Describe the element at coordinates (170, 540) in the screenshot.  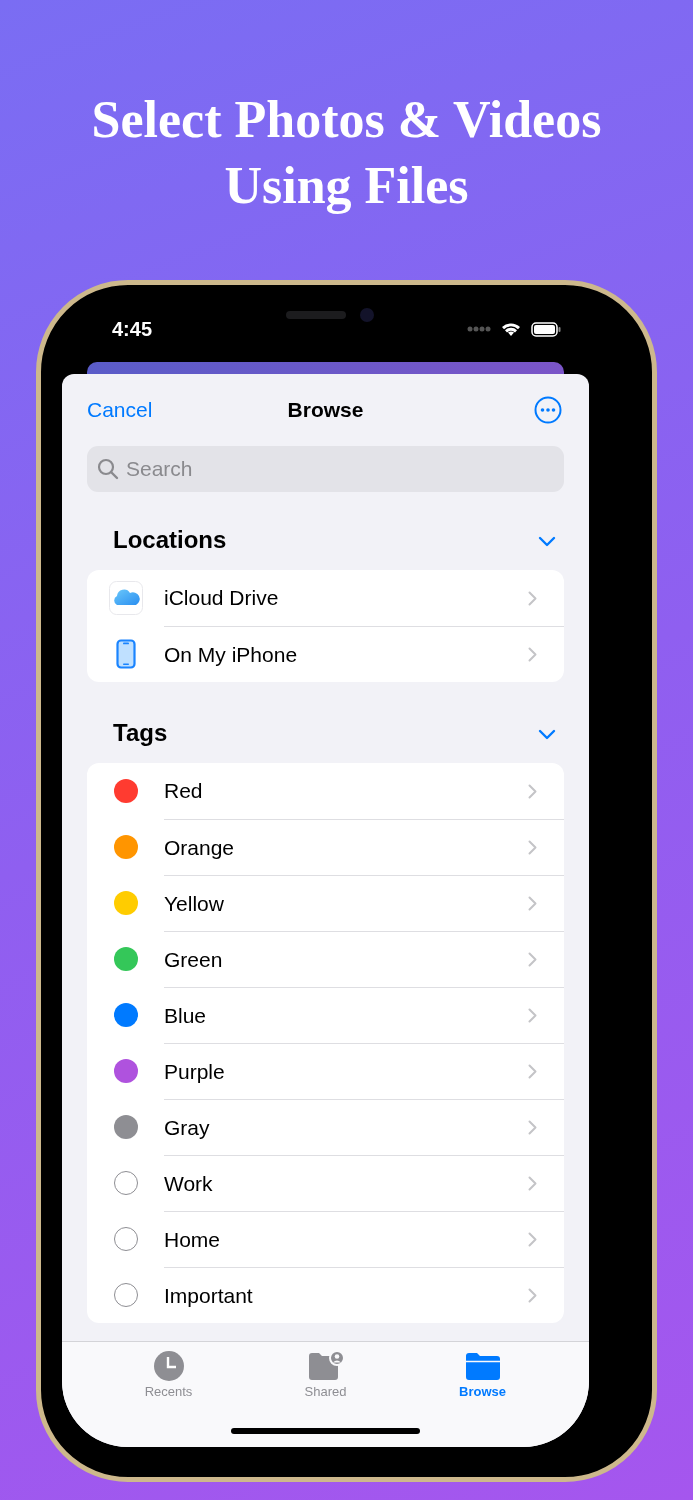
I see `section-title: Locations` at that location.